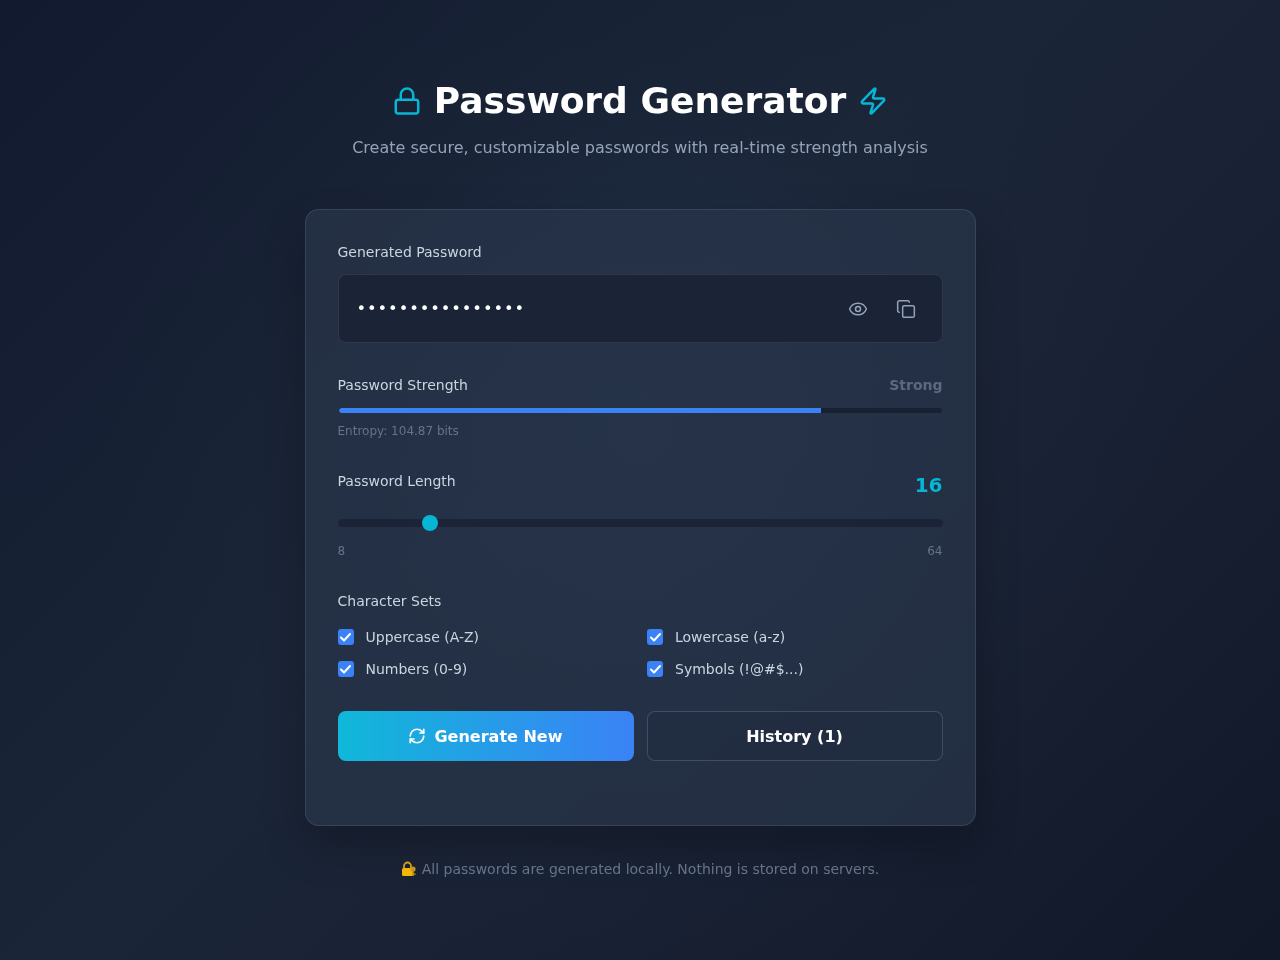 The width and height of the screenshot is (1280, 960). Describe the element at coordinates (730, 637) in the screenshot. I see `checkbox-label: Lowercase (a-z)` at that location.